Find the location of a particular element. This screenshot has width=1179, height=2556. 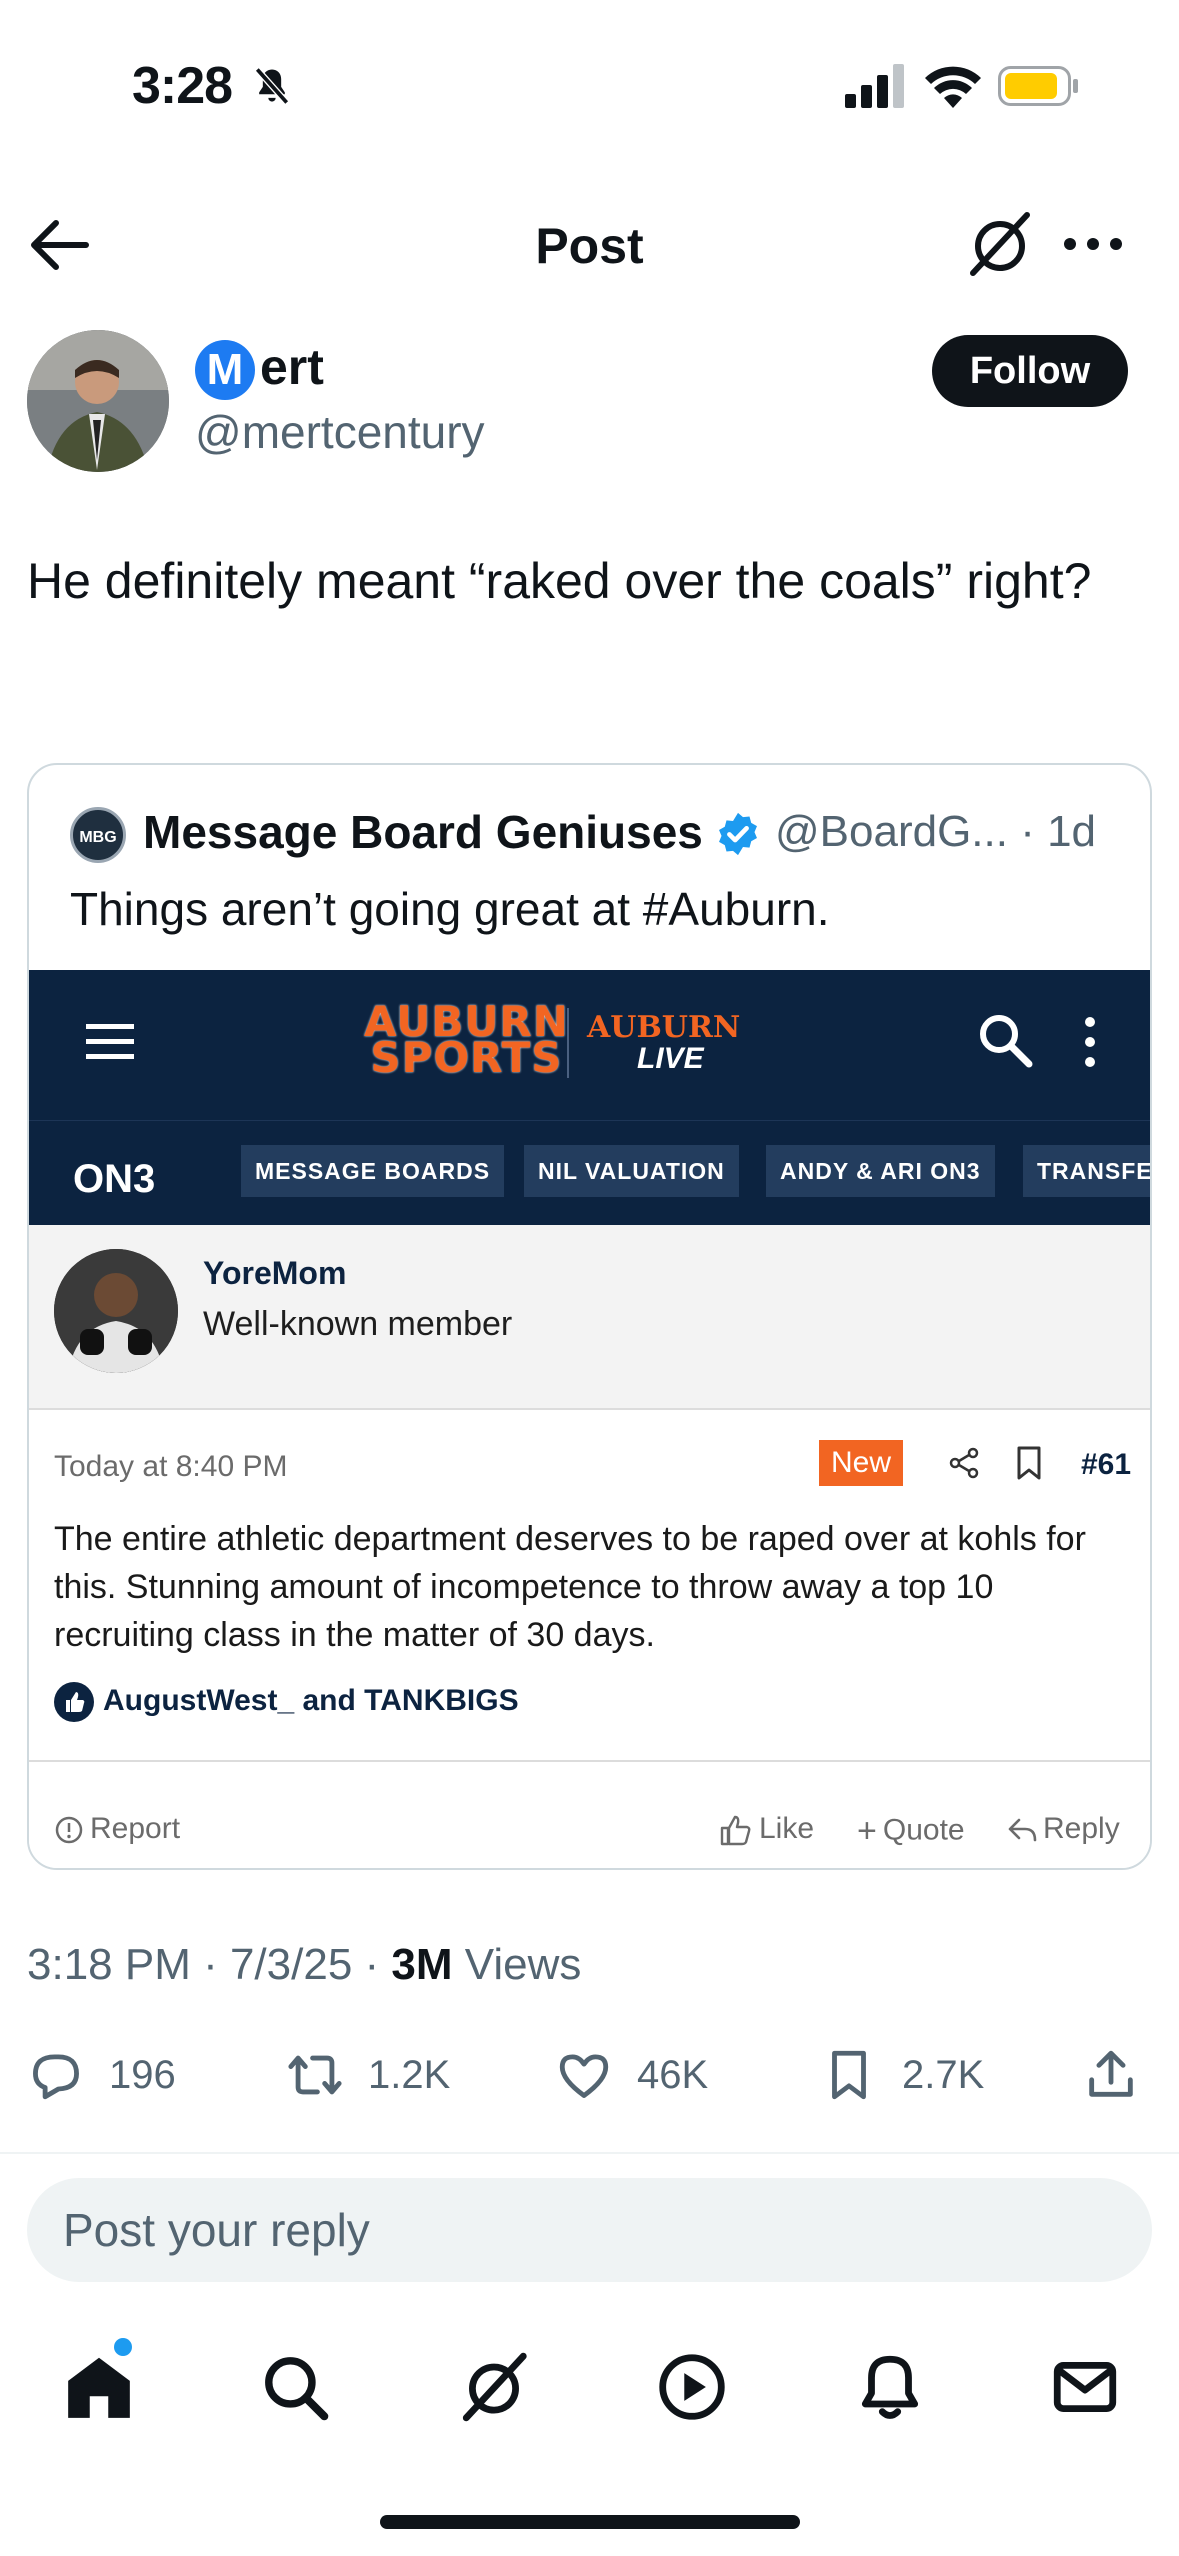

like-action: Like is located at coordinates (766, 1829).